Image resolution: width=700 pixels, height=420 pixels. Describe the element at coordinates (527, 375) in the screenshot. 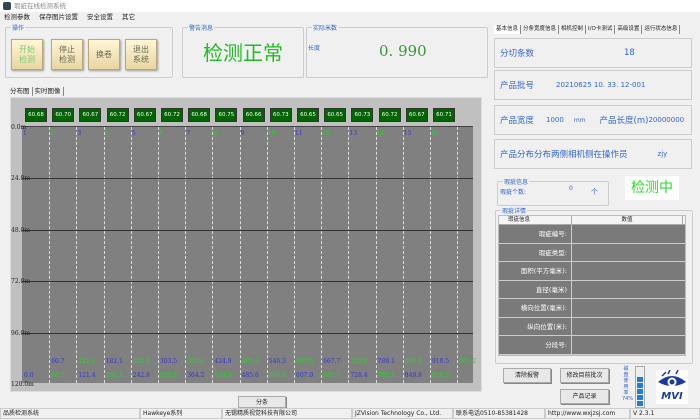

I see `clear-alarm-button: 清除报警` at that location.